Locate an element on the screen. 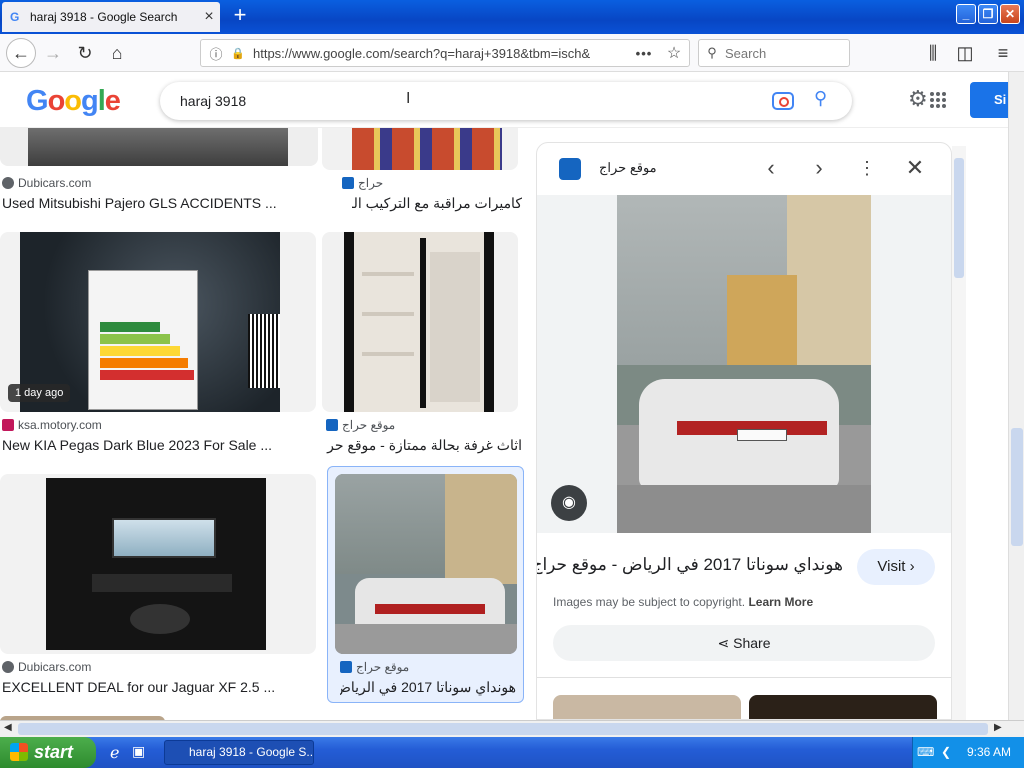 This screenshot has width=1024, height=768. share-button: ⋖ Share is located at coordinates (744, 643).